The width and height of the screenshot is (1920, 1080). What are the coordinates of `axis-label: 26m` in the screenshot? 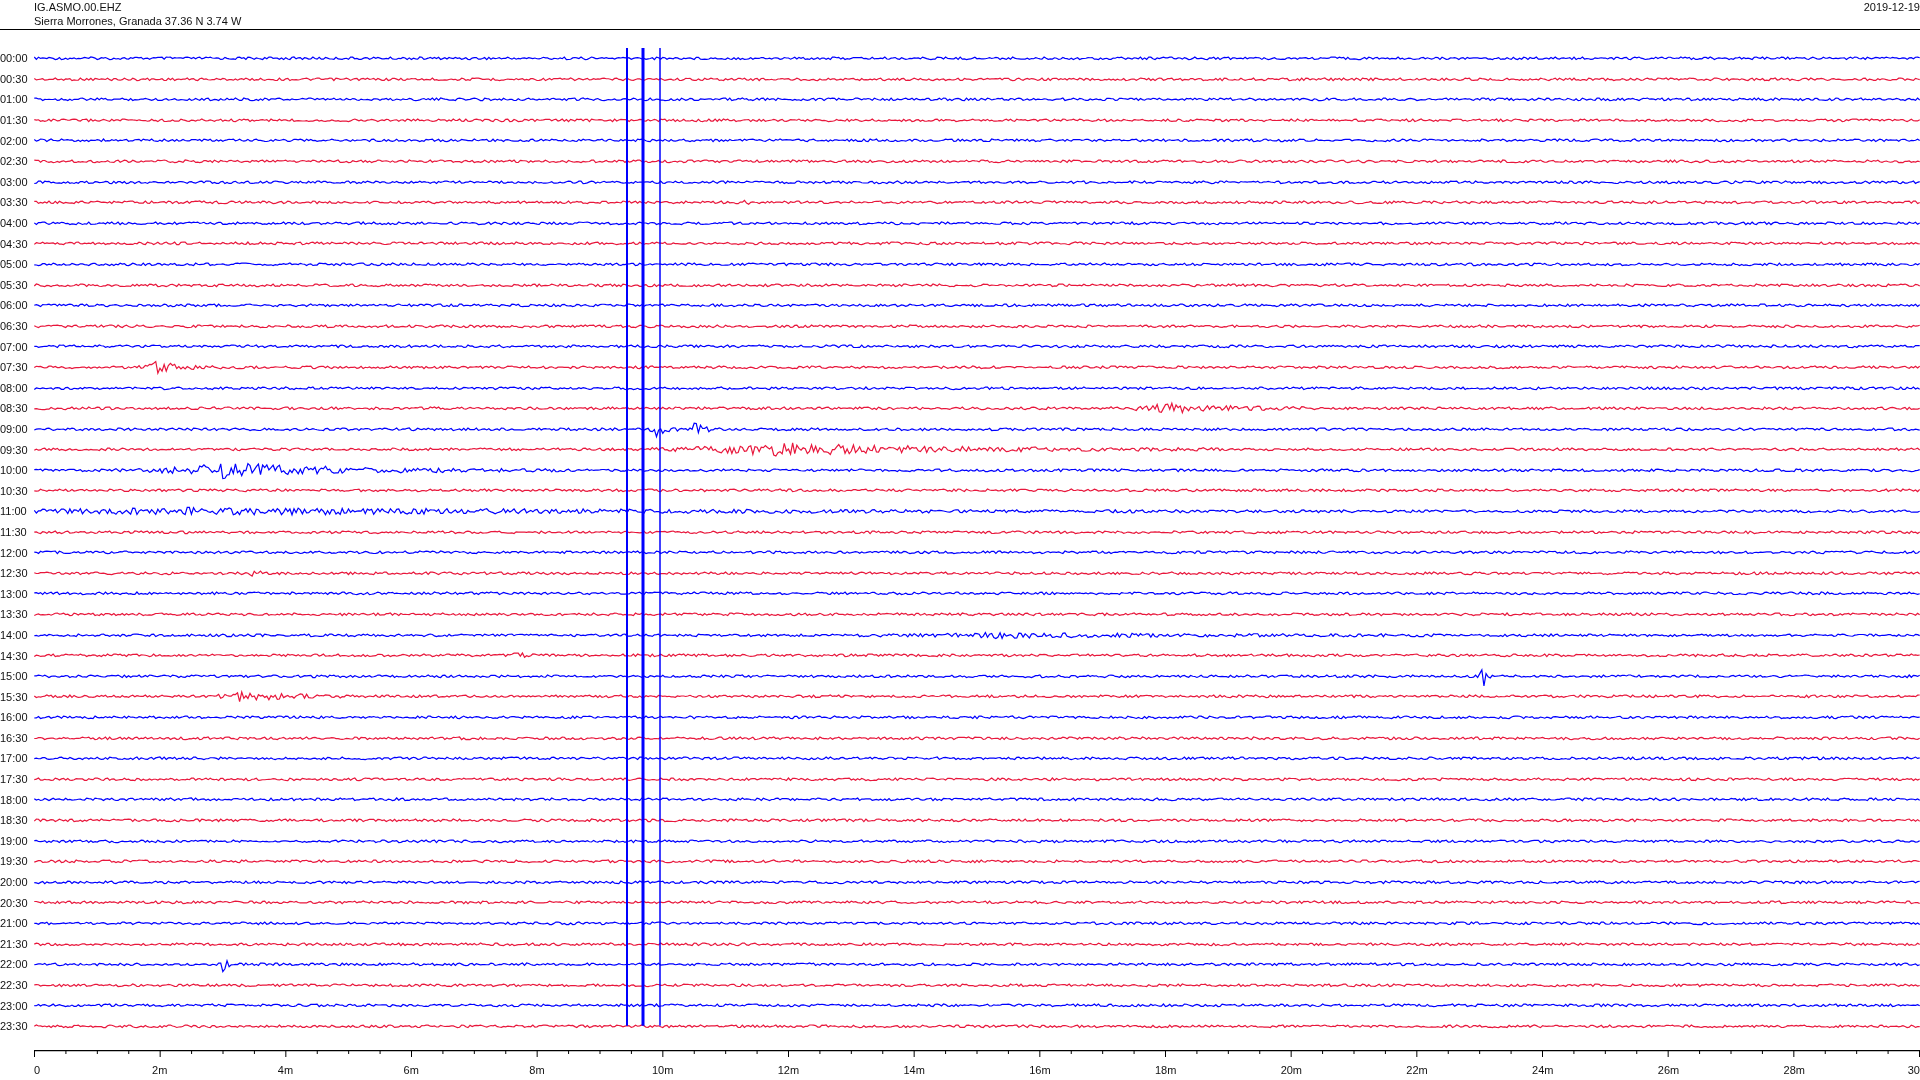 It's located at (1668, 1069).